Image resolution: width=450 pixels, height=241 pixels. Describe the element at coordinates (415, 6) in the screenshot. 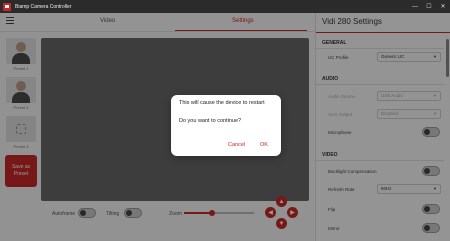

I see `minimize-button: —` at that location.